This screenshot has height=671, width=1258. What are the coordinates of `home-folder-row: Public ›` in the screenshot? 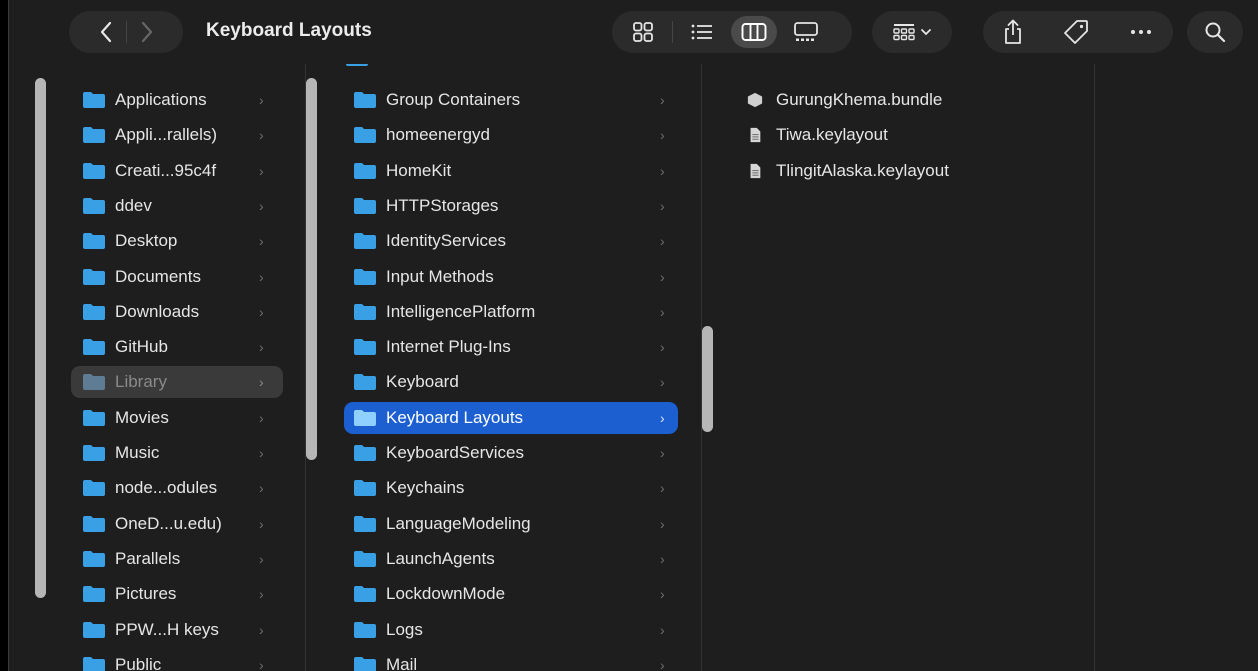 It's located at (177, 660).